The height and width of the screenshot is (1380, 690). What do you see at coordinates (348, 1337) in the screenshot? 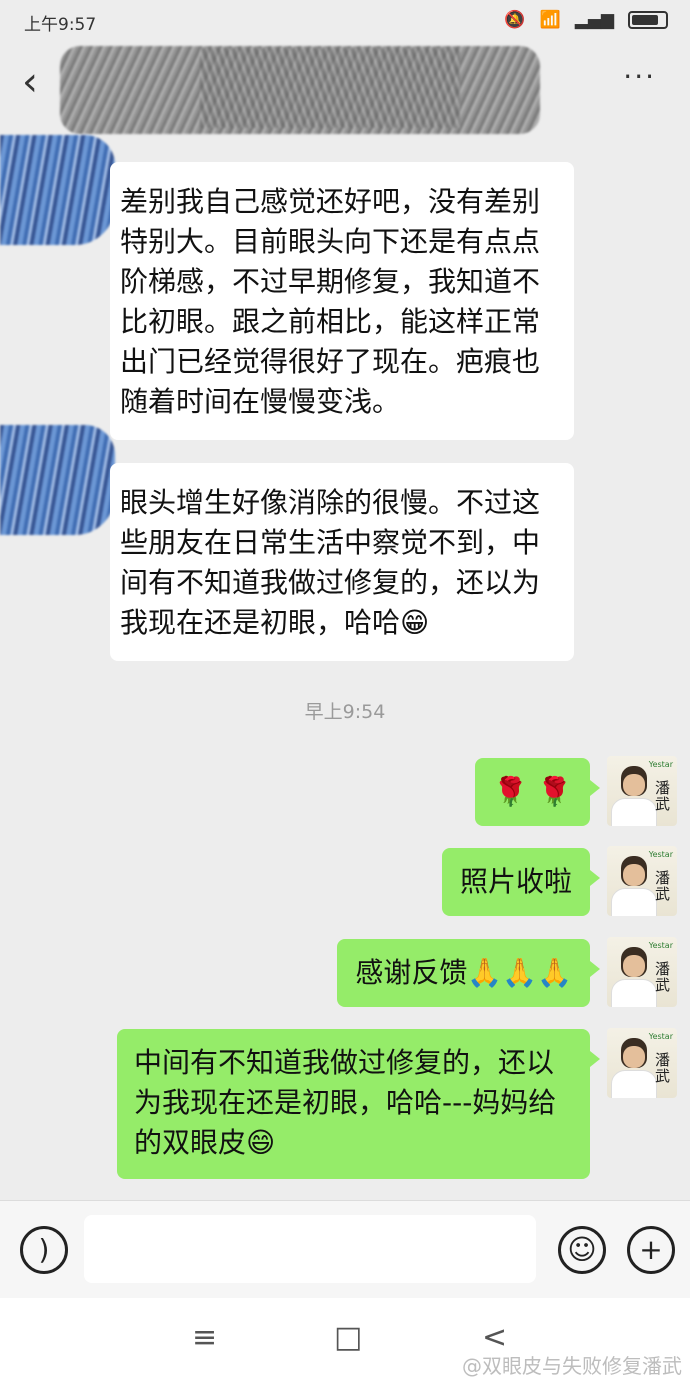
I see `home-nav-button: □` at bounding box center [348, 1337].